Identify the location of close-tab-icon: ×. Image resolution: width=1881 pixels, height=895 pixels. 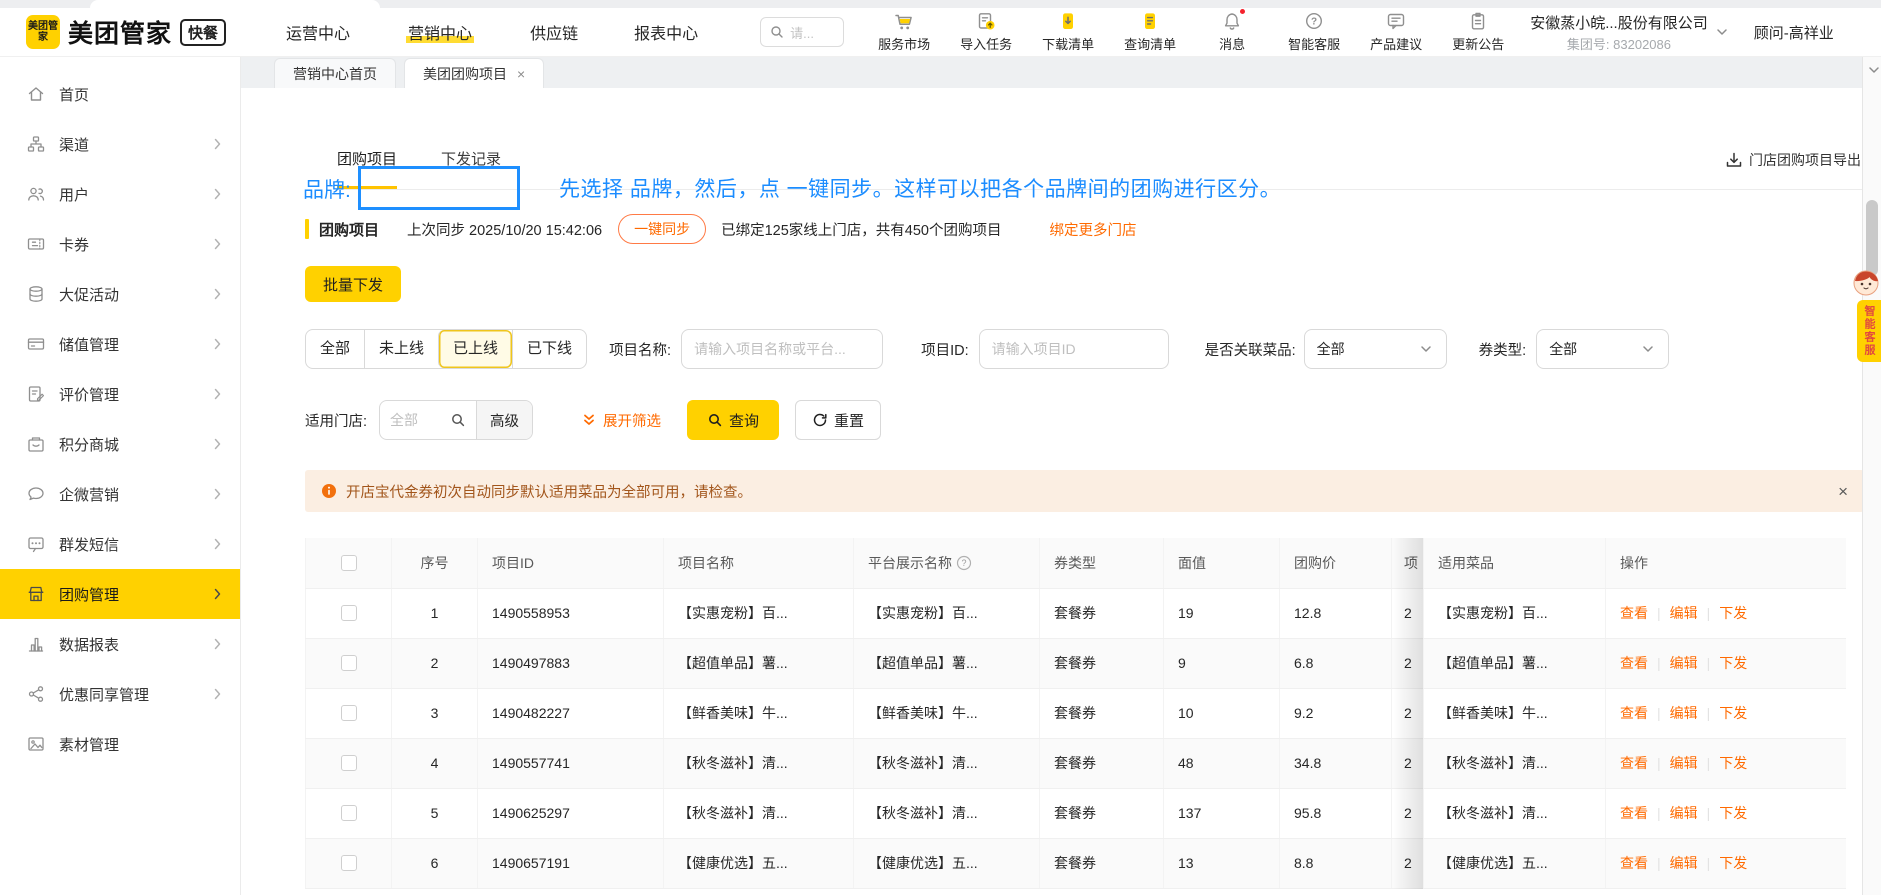
(521, 74).